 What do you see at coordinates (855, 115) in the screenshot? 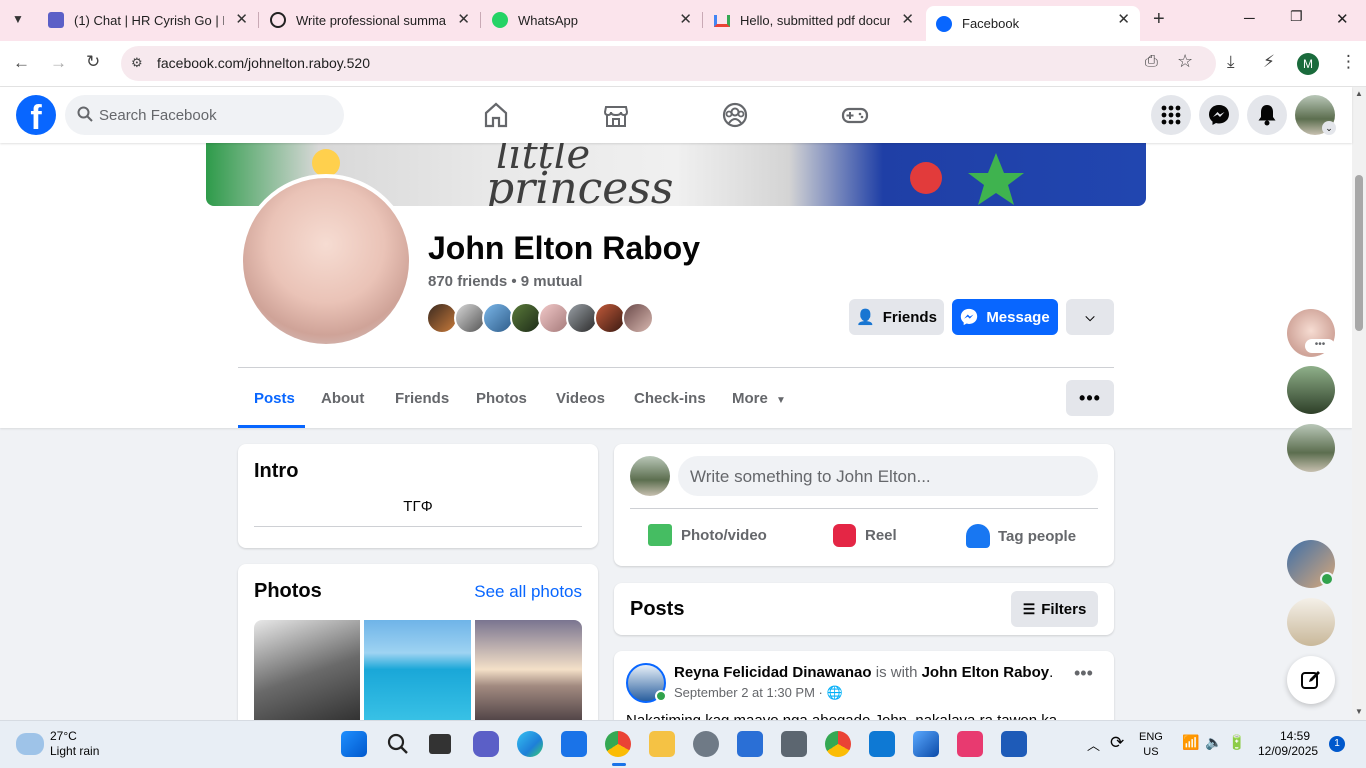
I see `gaming-icon` at bounding box center [855, 115].